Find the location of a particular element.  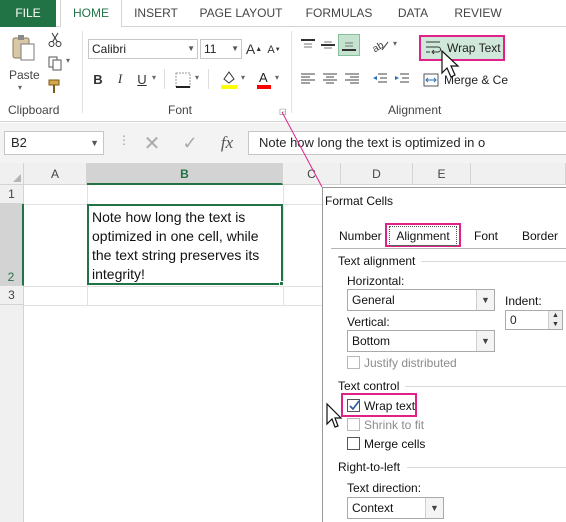

spin-up-icon: ▲ is located at coordinates (555, 315).